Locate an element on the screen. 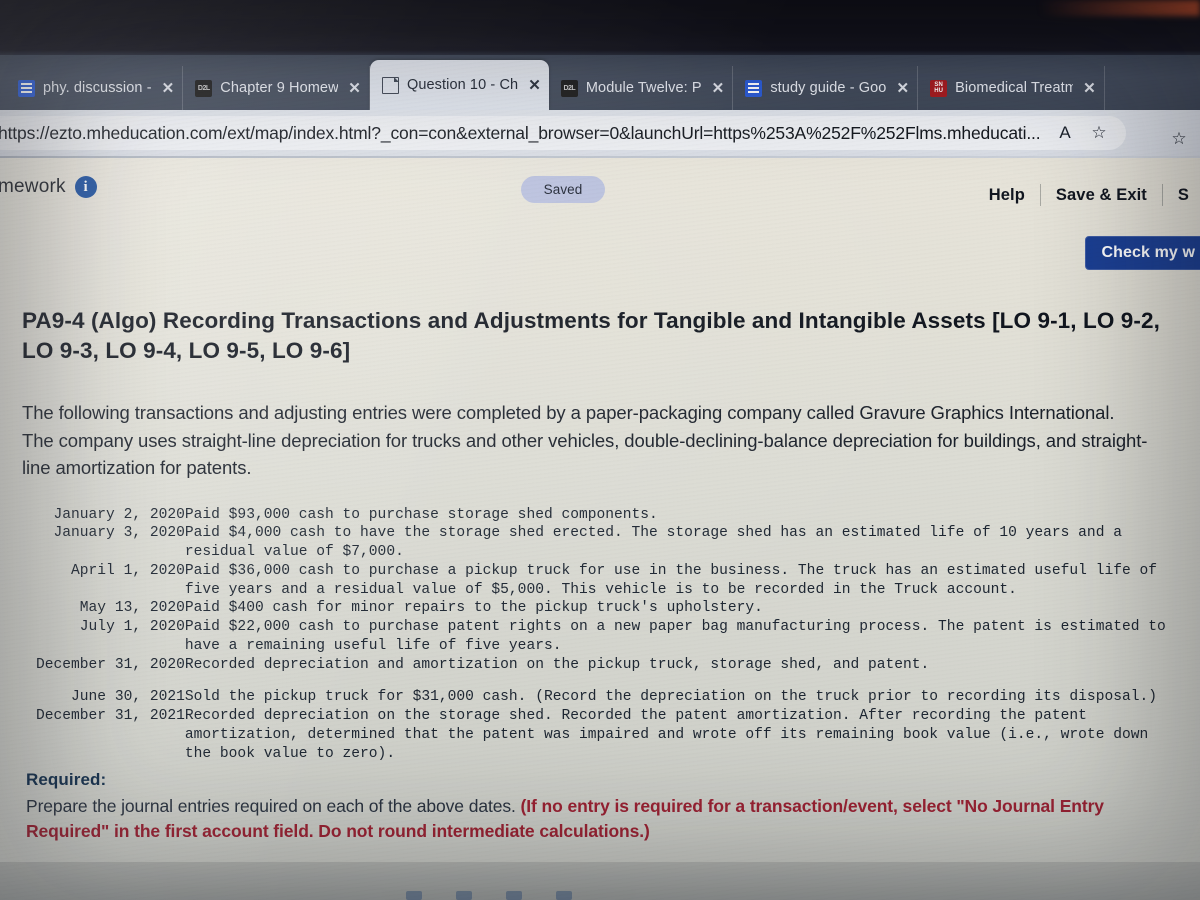 The height and width of the screenshot is (900, 1200). tab-label: phy. discussion - is located at coordinates (97, 88).